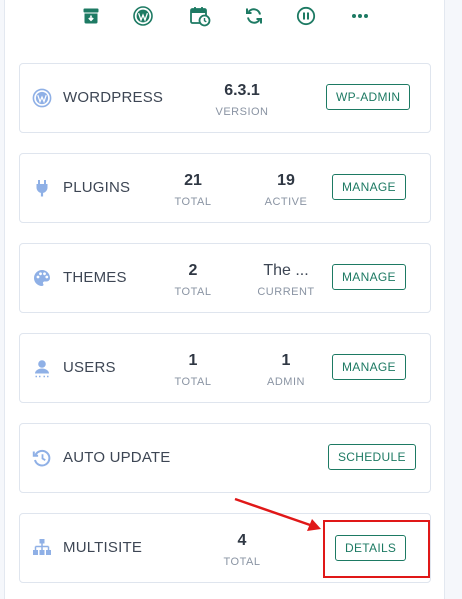  I want to click on wordpress-card: WORDPRESS 6.3.1 VERSION WP-ADMIN, so click(225, 98).